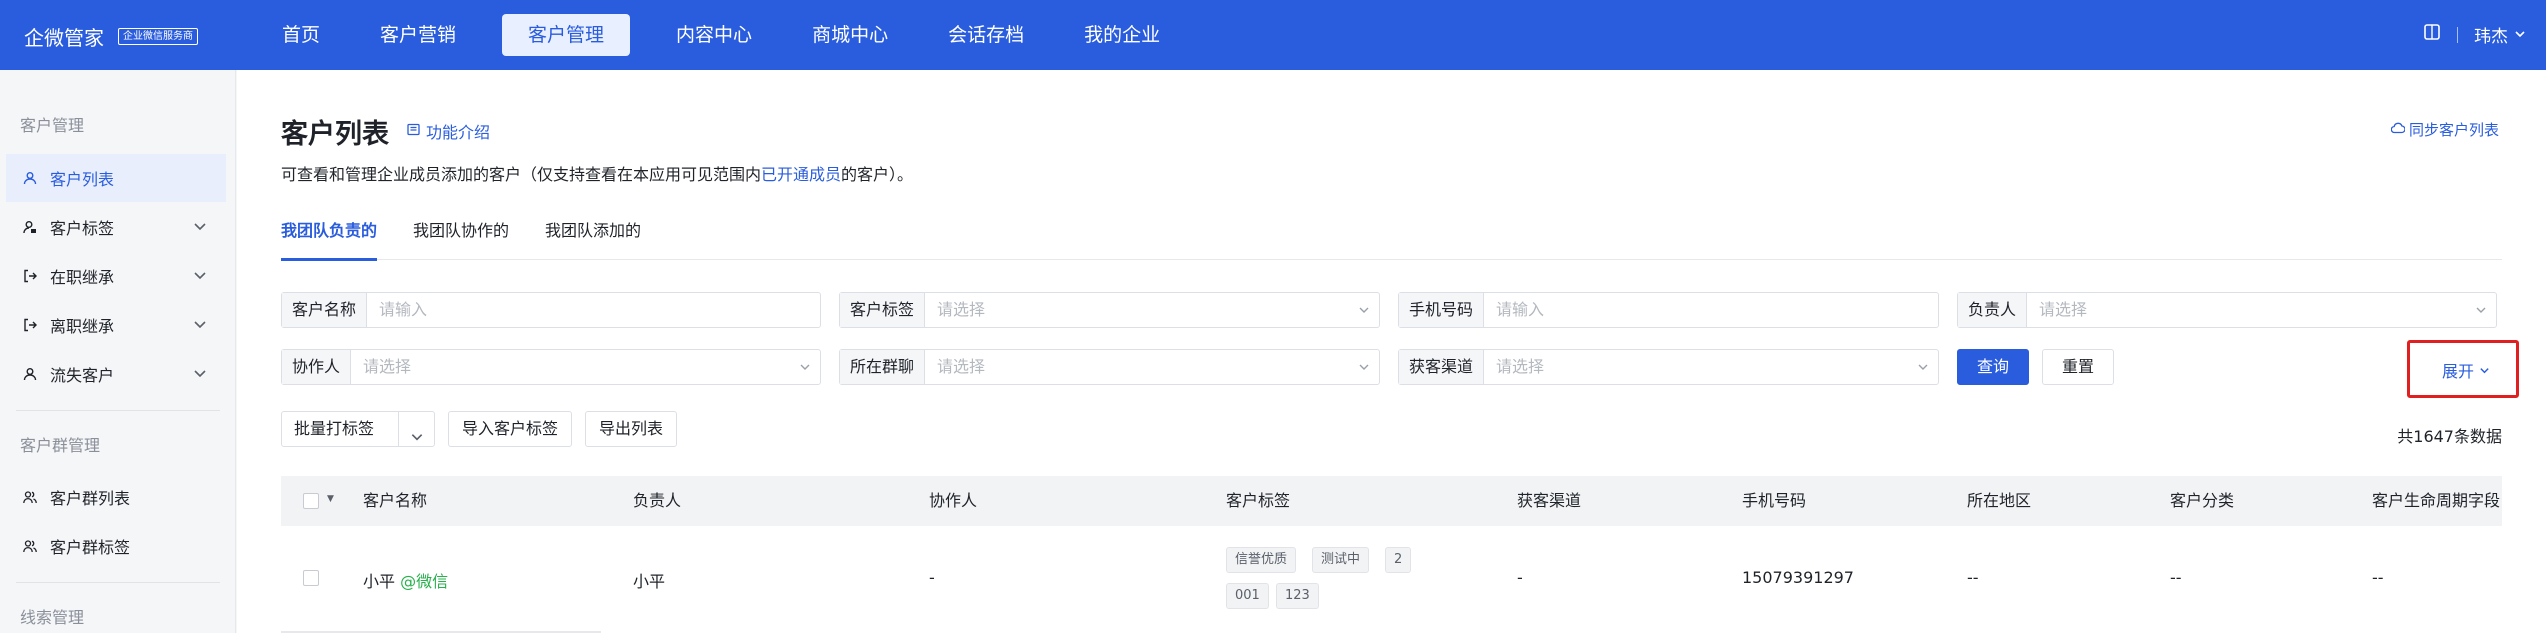 This screenshot has width=2546, height=633. I want to click on sidebar-item-group-tags: 客户群标签, so click(116, 546).